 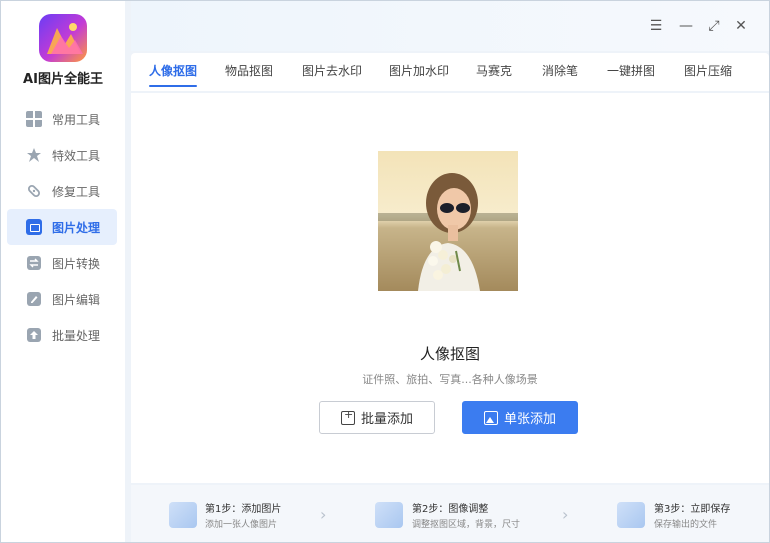 What do you see at coordinates (347, 416) in the screenshot?
I see `add-image-icon` at bounding box center [347, 416].